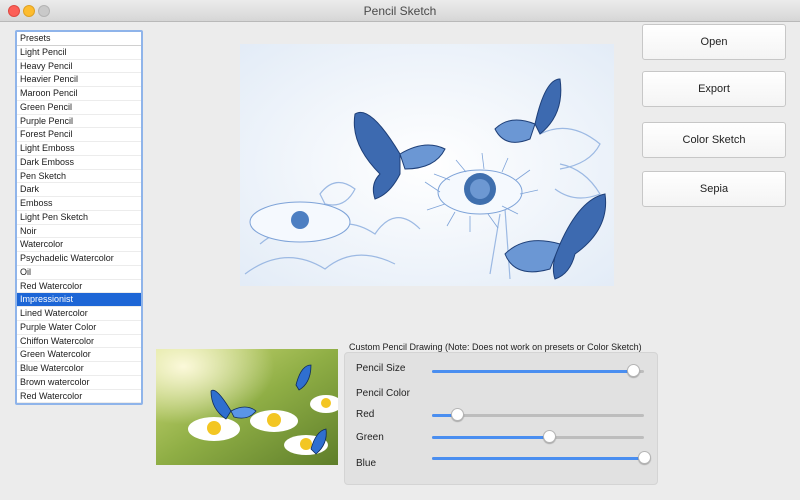 The image size is (800, 500). What do you see at coordinates (79, 383) in the screenshot?
I see `preset-item: Brown watercolor` at bounding box center [79, 383].